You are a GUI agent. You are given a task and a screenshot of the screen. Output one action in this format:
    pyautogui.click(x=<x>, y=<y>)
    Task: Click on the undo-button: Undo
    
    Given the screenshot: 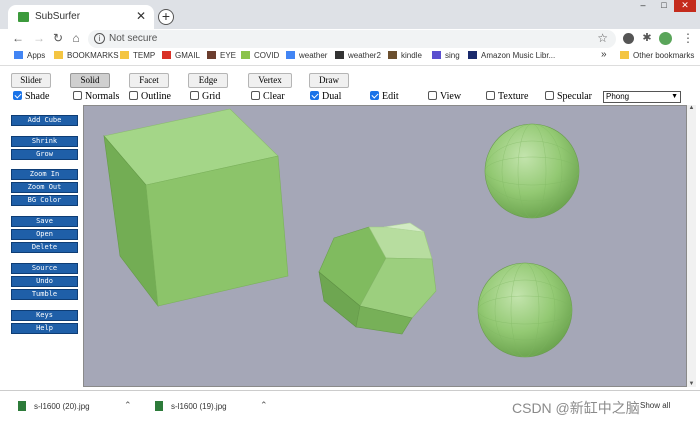 What is the action you would take?
    pyautogui.click(x=44, y=281)
    